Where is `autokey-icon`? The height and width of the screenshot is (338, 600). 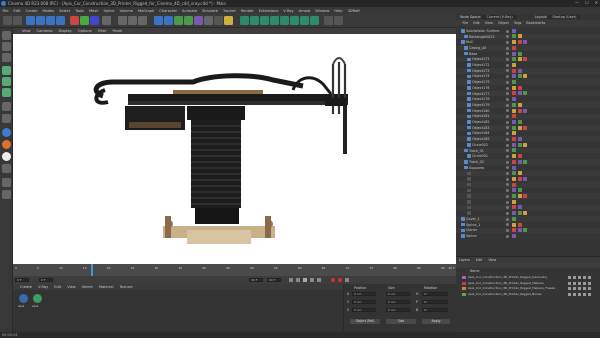
autokey-icon is located at coordinates (340, 280).